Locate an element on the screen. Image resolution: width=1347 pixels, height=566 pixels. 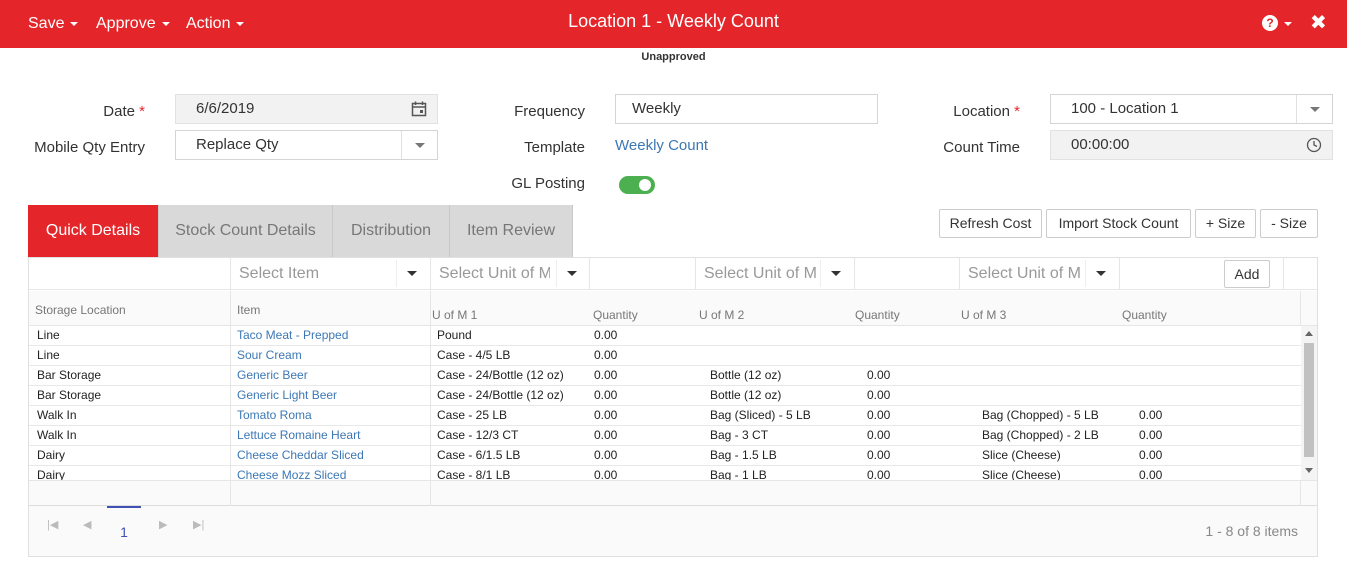
cell-storage: Bar Storage is located at coordinates (69, 375).